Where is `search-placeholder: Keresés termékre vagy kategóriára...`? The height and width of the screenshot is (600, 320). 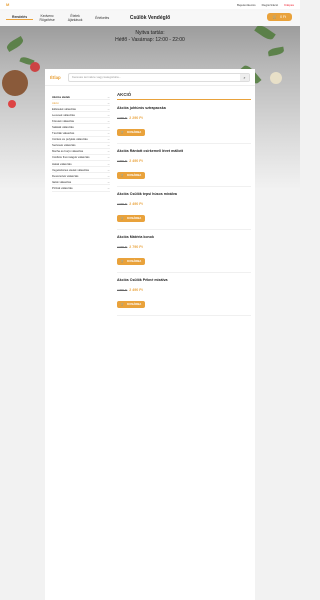
search-placeholder: Keresés termékre vagy kategóriára... is located at coordinates (97, 77).